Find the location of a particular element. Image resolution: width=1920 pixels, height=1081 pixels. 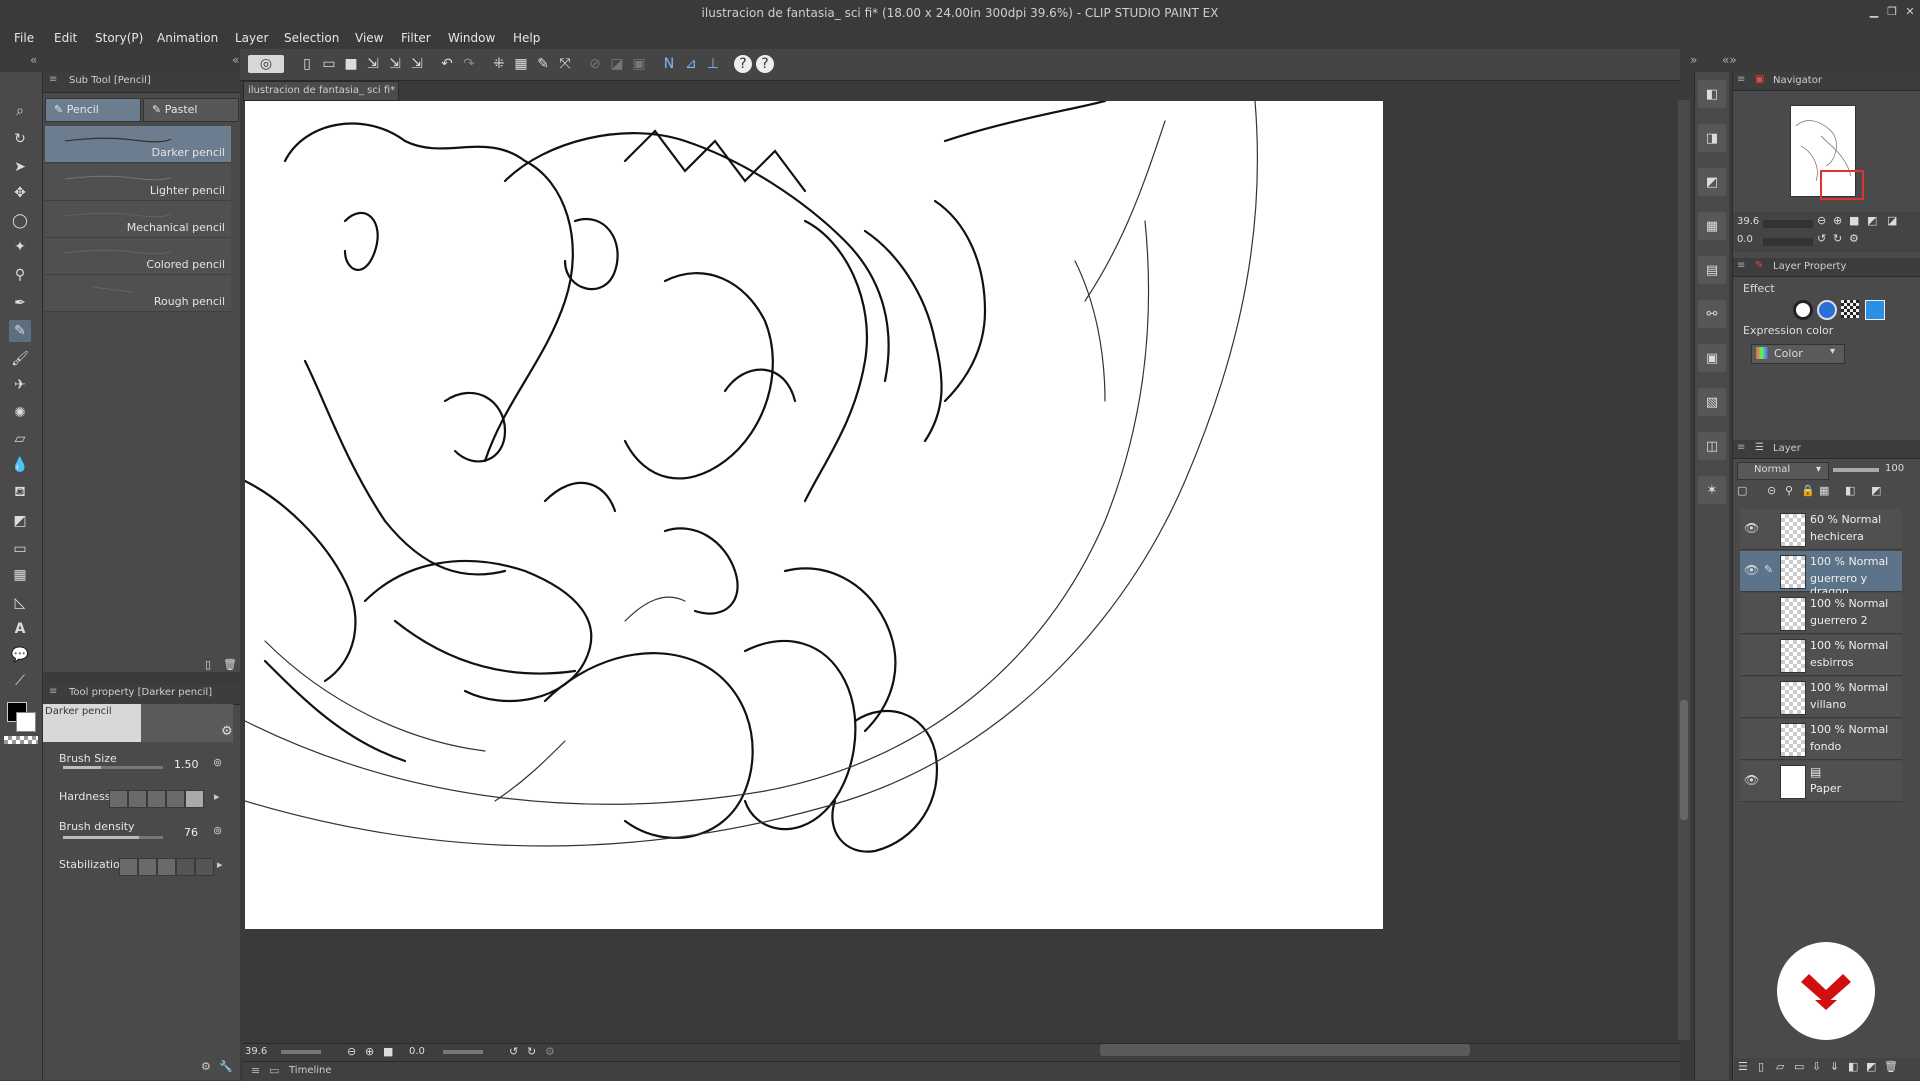

brush-density-value: 76 is located at coordinates (191, 832).